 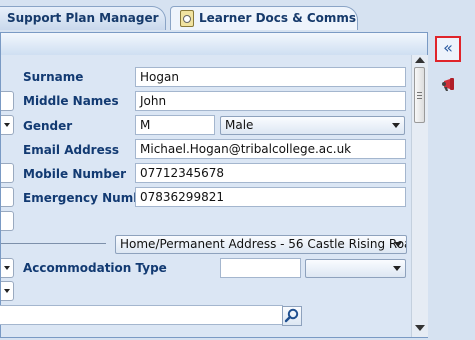 What do you see at coordinates (75, 174) in the screenshot?
I see `mobile-label: Mobile Number` at bounding box center [75, 174].